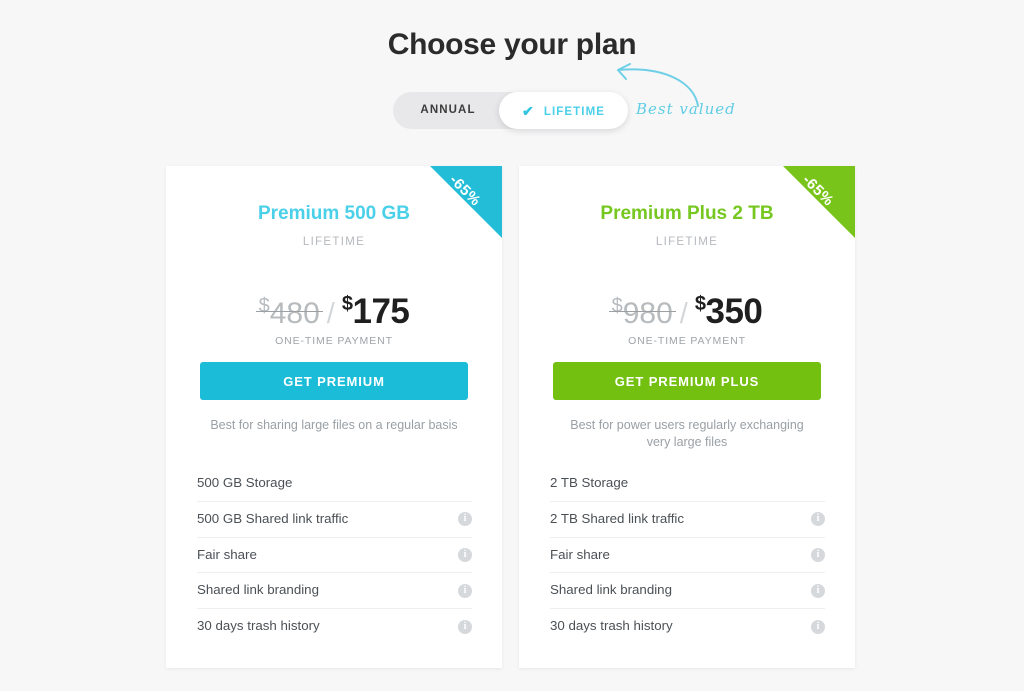 The width and height of the screenshot is (1024, 691). Describe the element at coordinates (686, 109) in the screenshot. I see `best-valued-annotation: Best valued` at that location.